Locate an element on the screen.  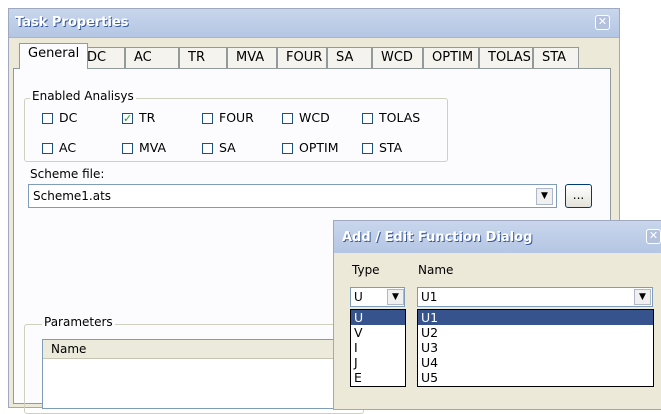
name-dropdown-list: U1 U2 U3 U4 U5 is located at coordinates (535, 348).